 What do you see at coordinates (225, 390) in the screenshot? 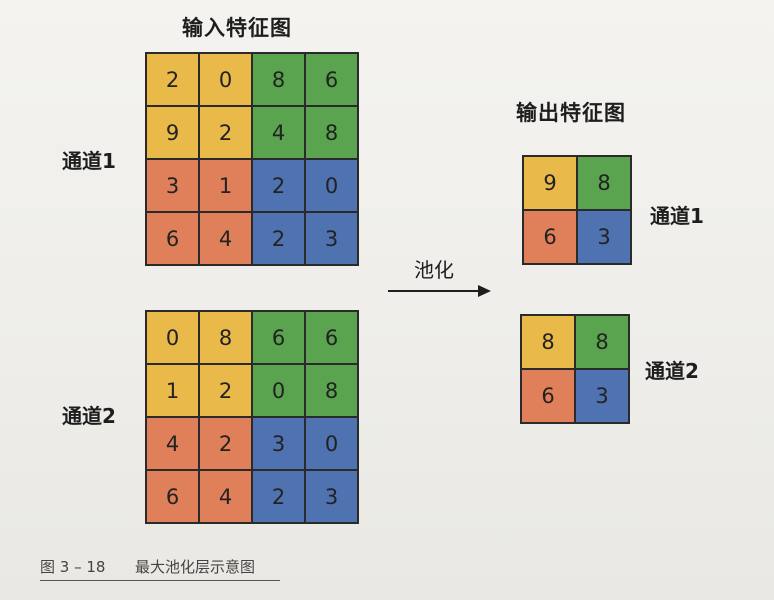
I see `input-ch2-cell-r2-c2: 2` at bounding box center [225, 390].